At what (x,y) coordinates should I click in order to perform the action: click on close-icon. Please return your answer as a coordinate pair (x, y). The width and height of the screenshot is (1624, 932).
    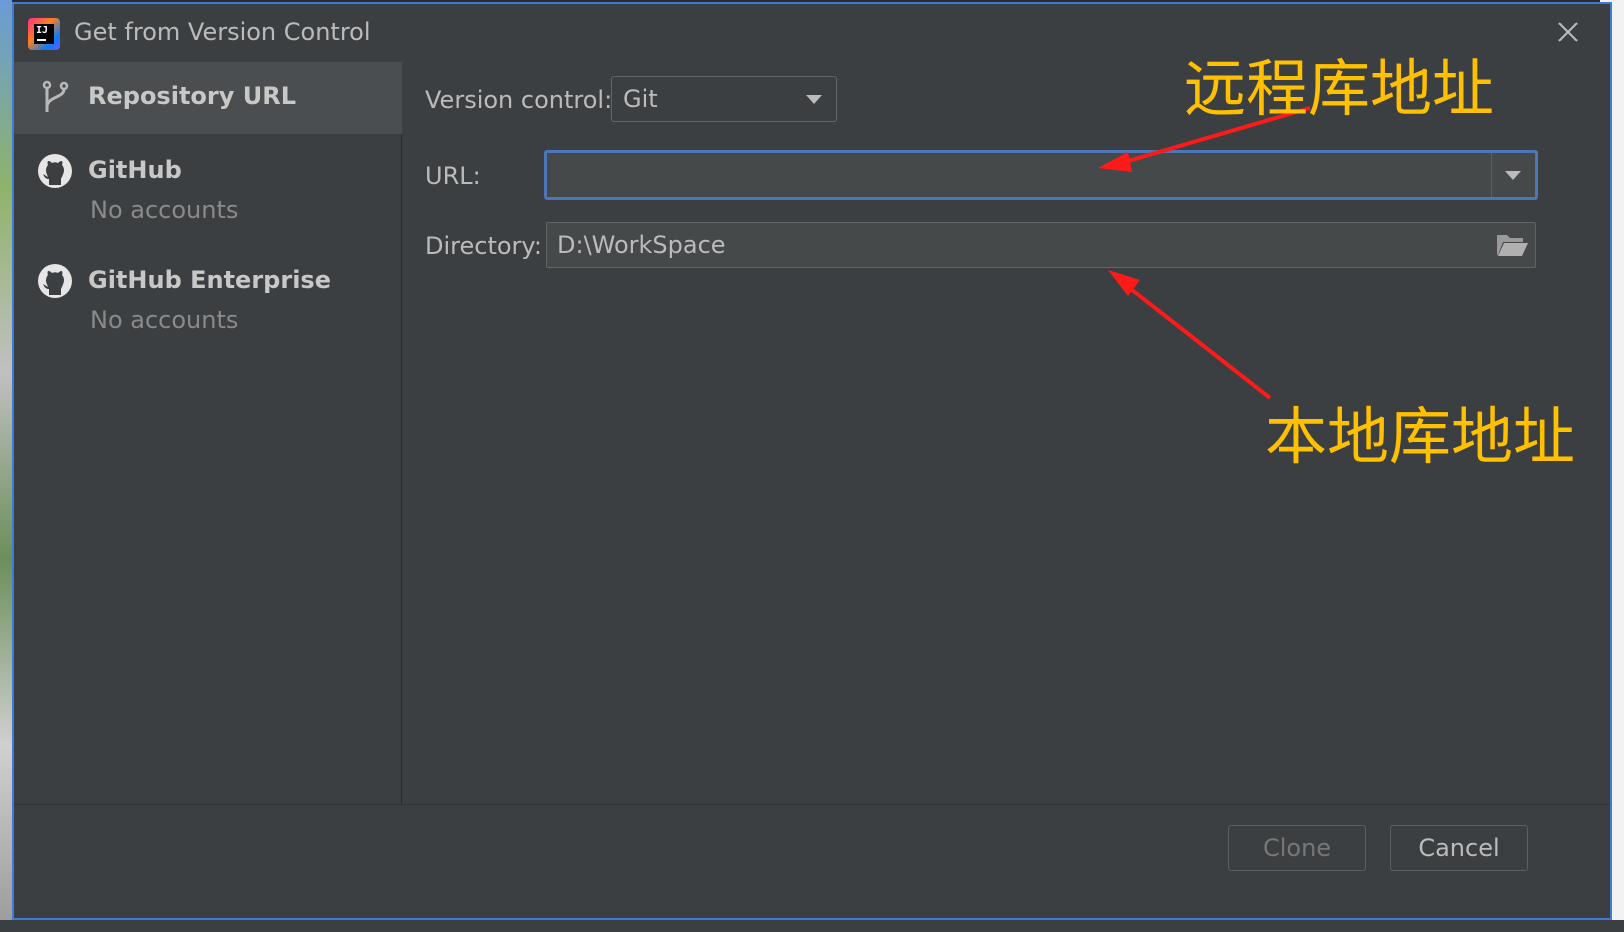
    Looking at the image, I should click on (1568, 32).